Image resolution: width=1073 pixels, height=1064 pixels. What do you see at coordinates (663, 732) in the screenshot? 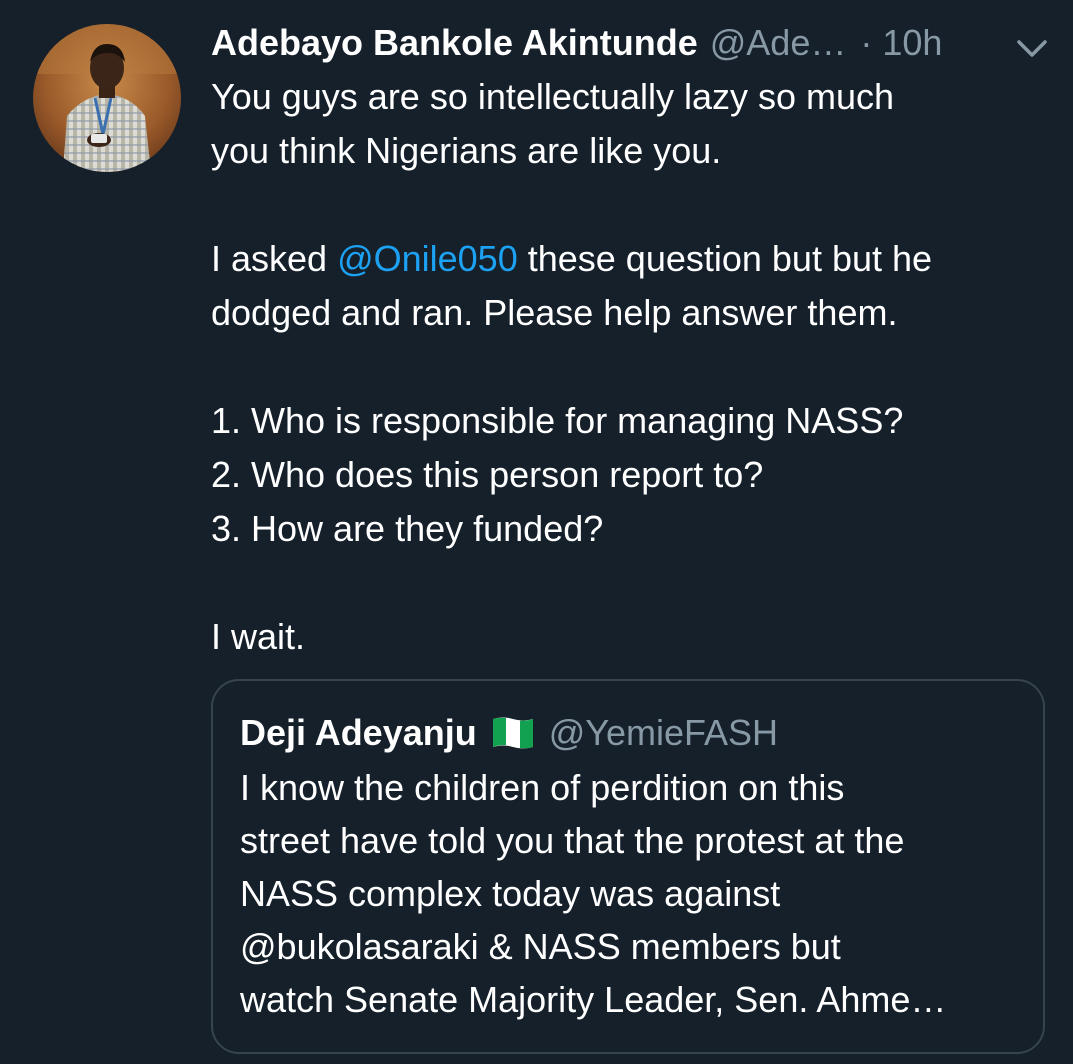
I see `quoted-author-handle: @YemieFASH` at bounding box center [663, 732].